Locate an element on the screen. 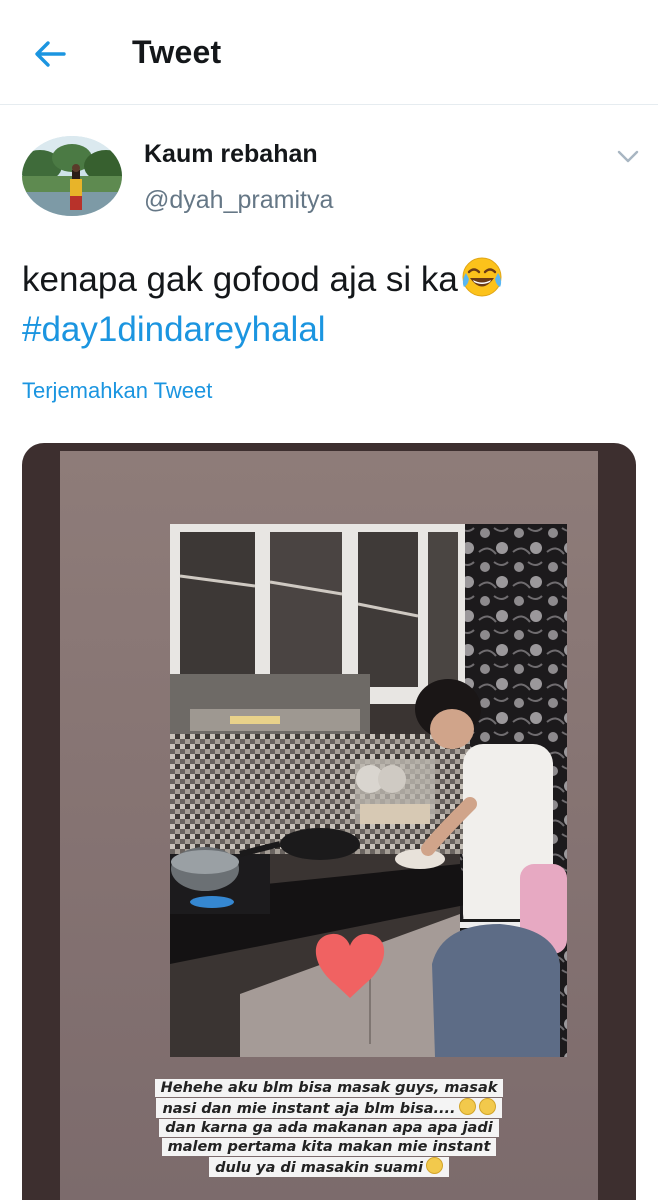  back-arrow-icon is located at coordinates (50, 54).